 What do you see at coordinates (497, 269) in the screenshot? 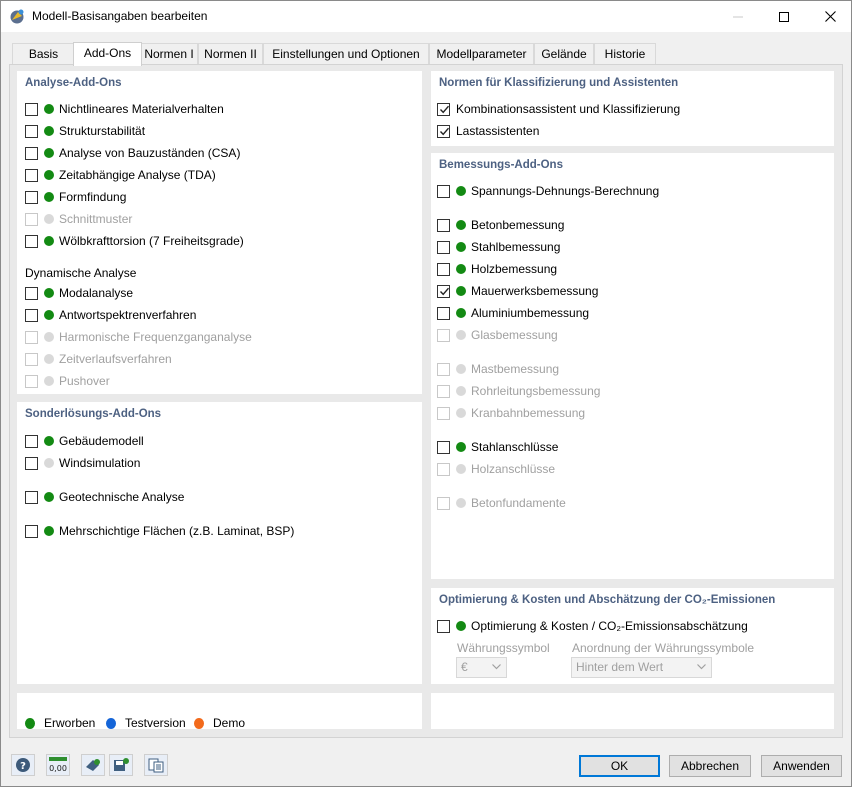
I see `design-addon-3-row: Holzbemessung` at bounding box center [497, 269].